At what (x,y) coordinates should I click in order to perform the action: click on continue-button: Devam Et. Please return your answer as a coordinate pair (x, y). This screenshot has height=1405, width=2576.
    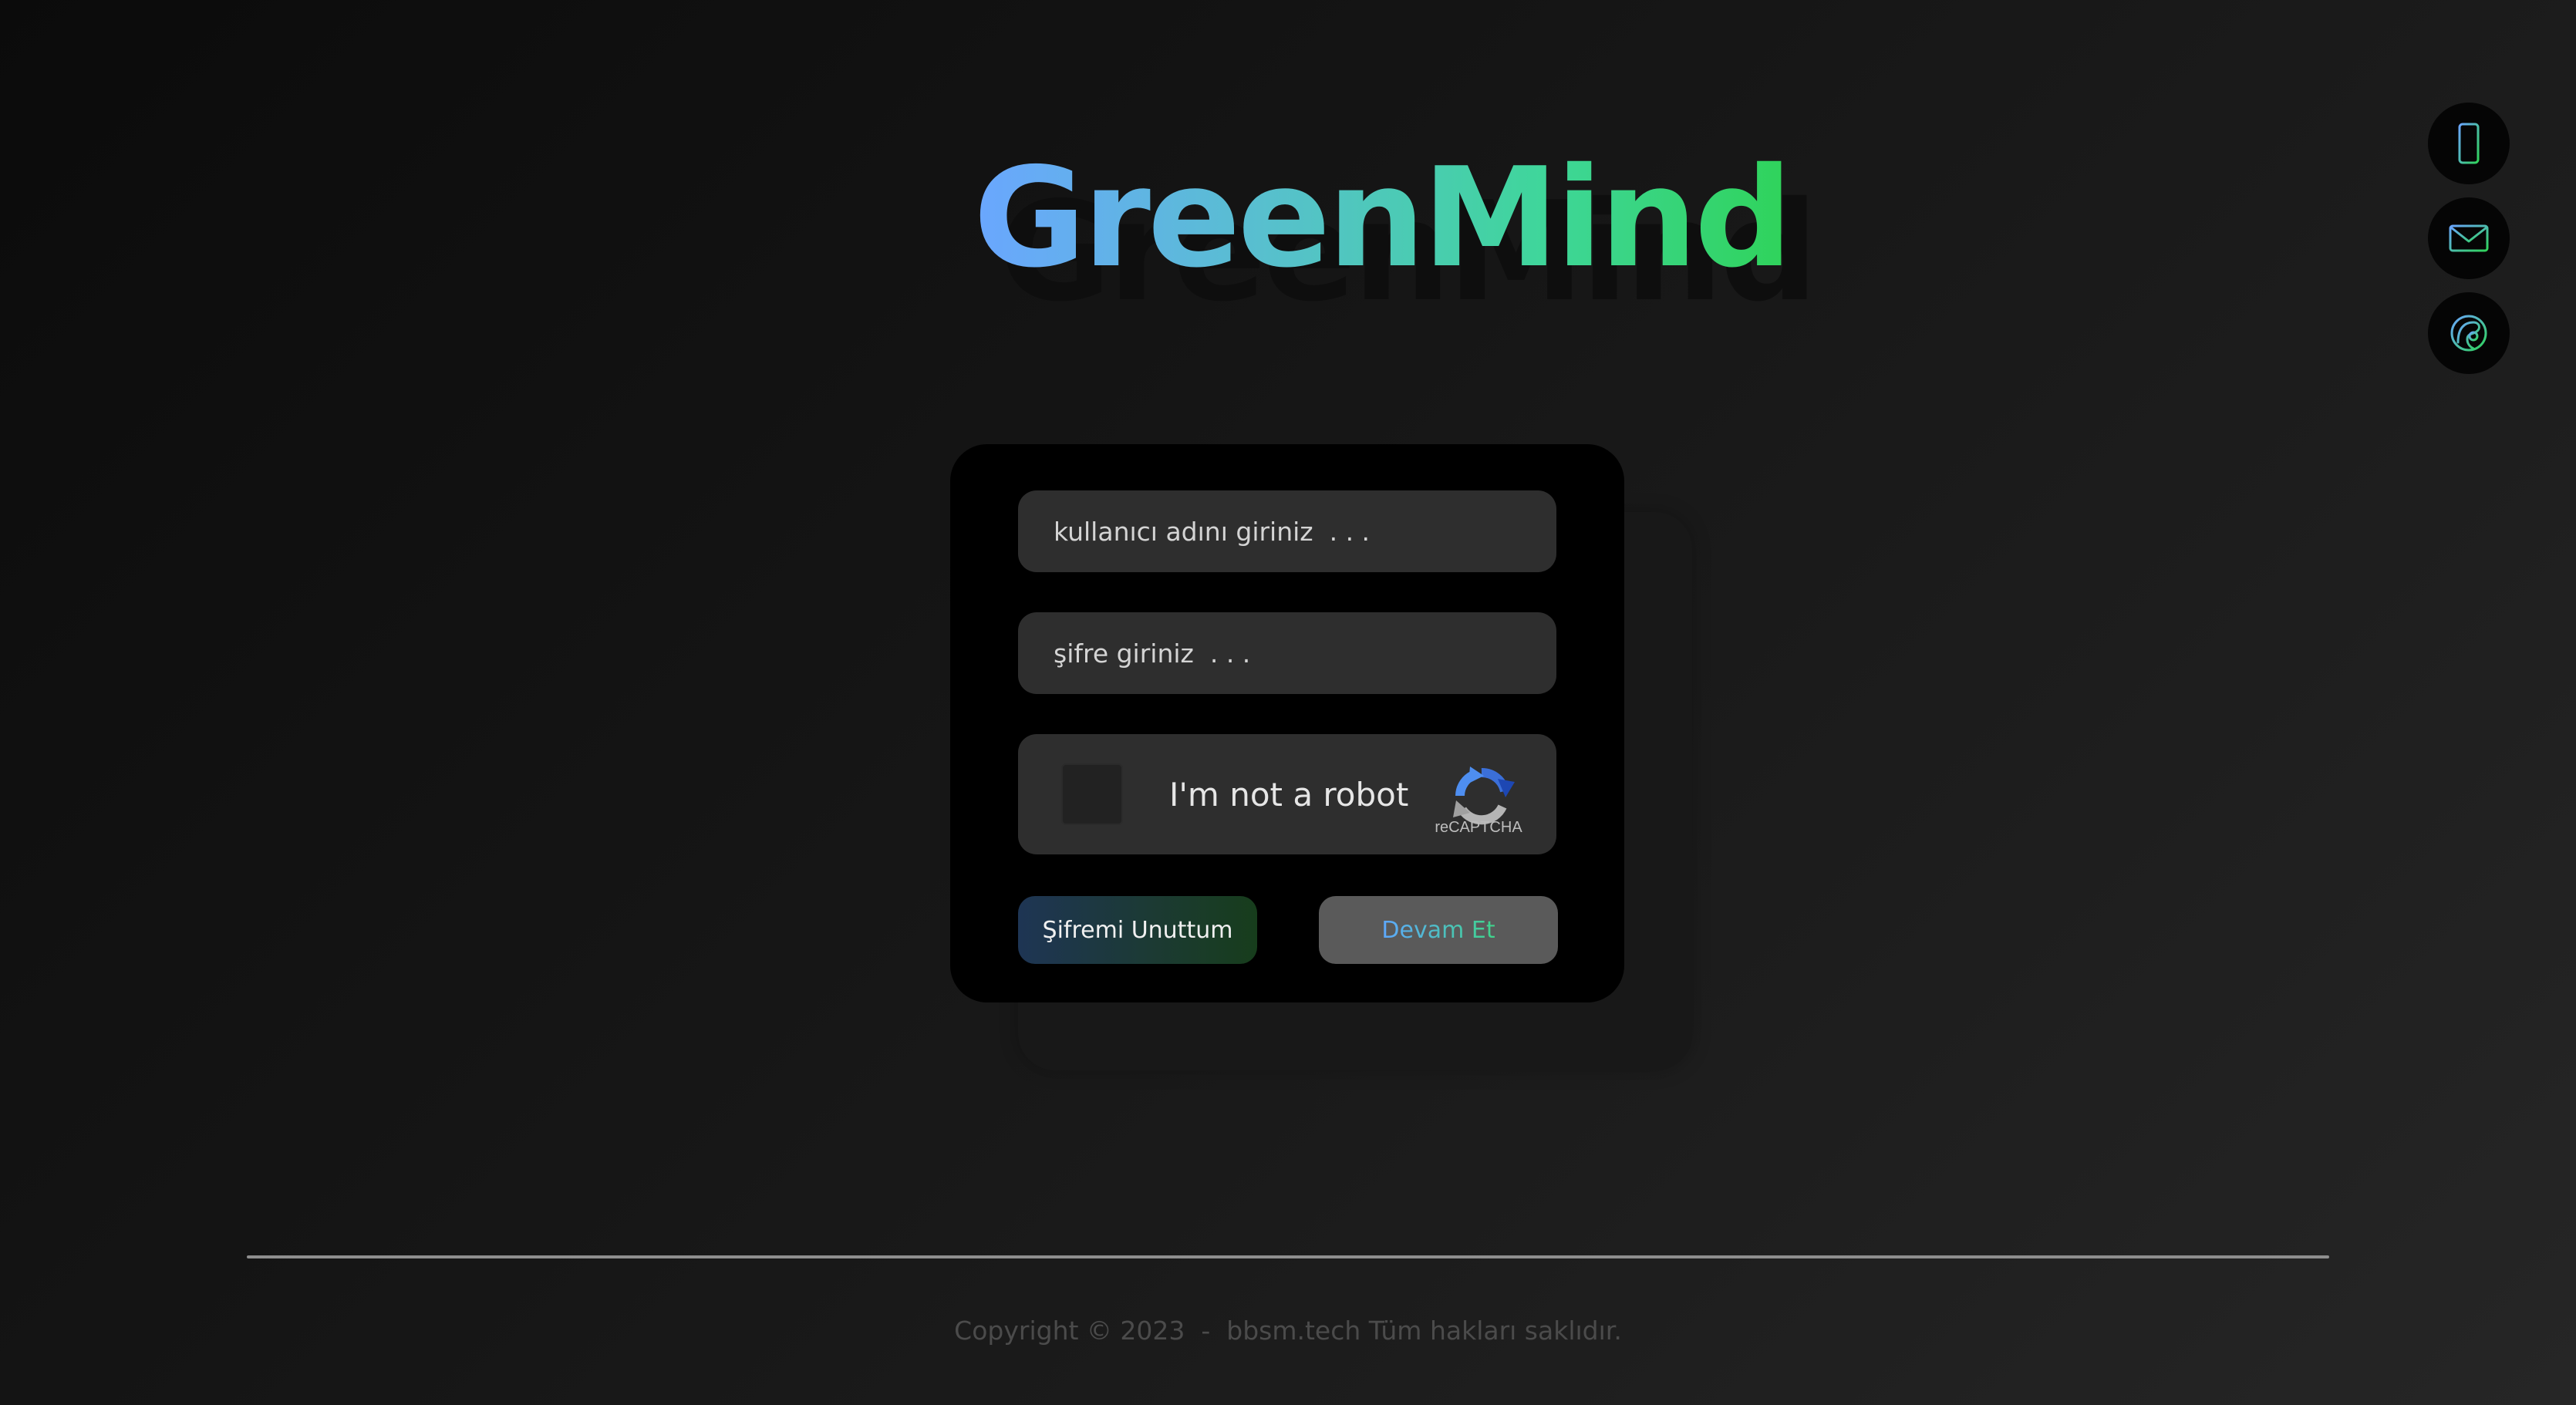
    Looking at the image, I should click on (1438, 930).